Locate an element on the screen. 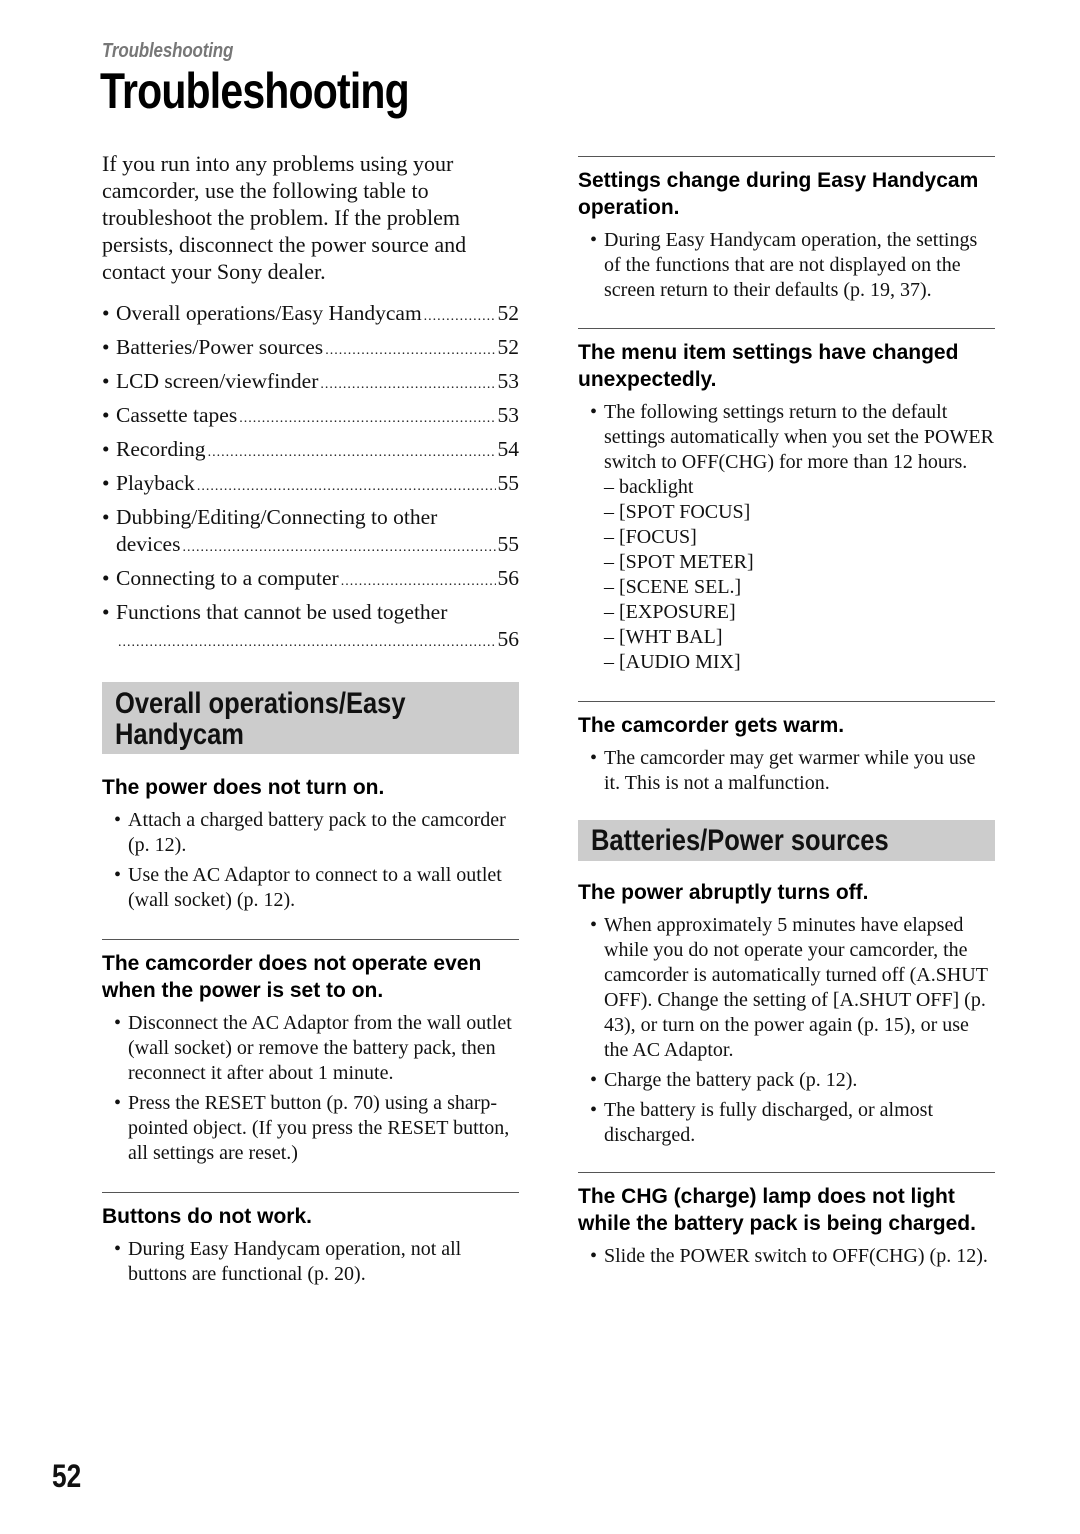  setting-item: – [SPOT FOCUS] is located at coordinates (677, 512).